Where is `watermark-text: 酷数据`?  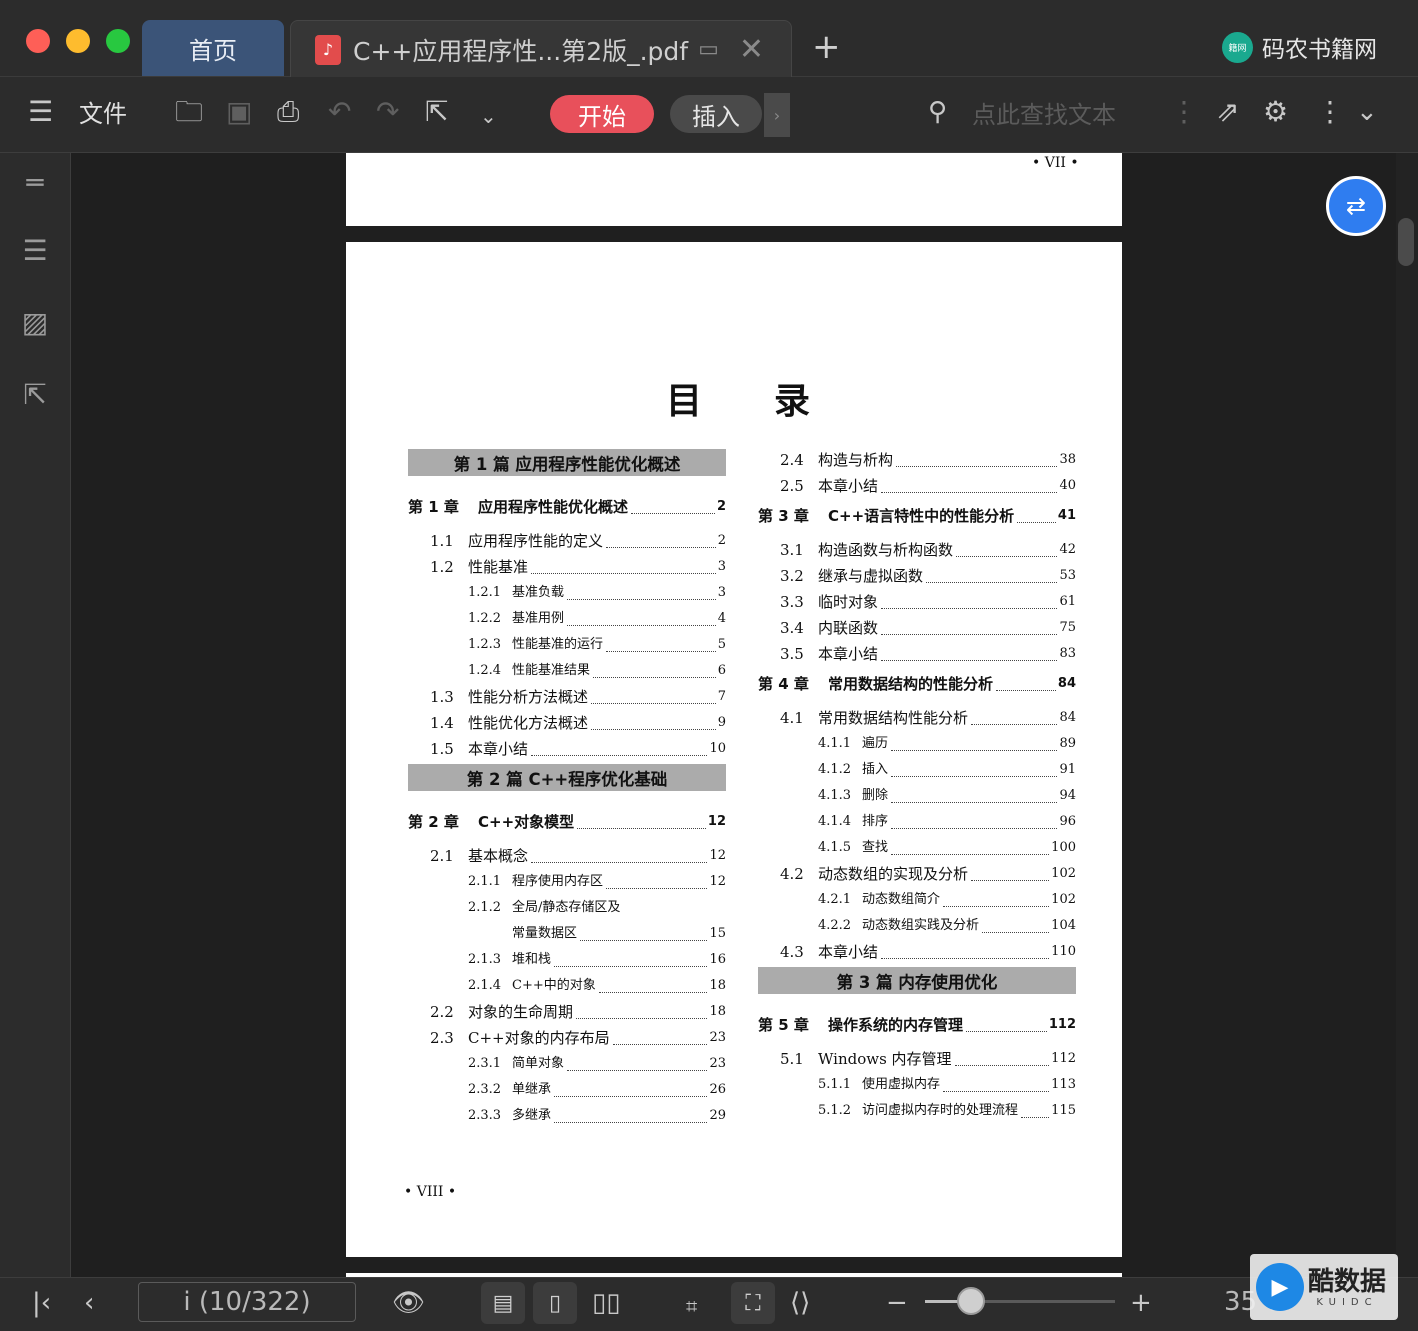
watermark-text: 酷数据 is located at coordinates (1347, 1281).